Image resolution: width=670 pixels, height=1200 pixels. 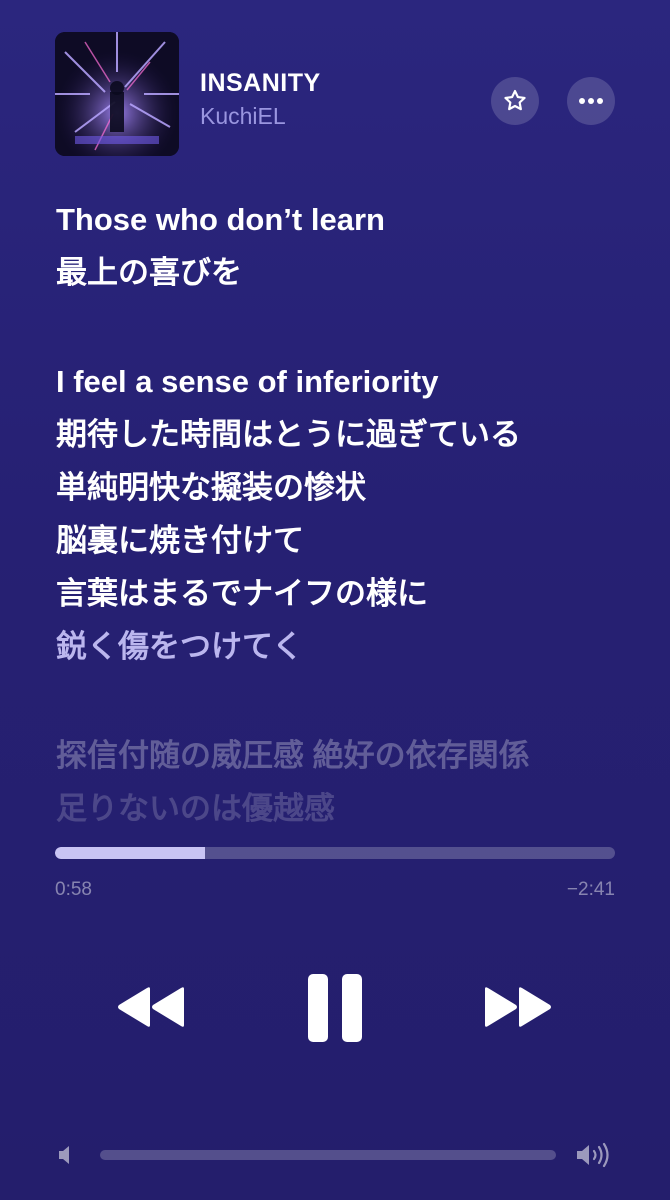 What do you see at coordinates (335, 94) in the screenshot?
I see `now-playing-header: INSANITY KuchiEL` at bounding box center [335, 94].